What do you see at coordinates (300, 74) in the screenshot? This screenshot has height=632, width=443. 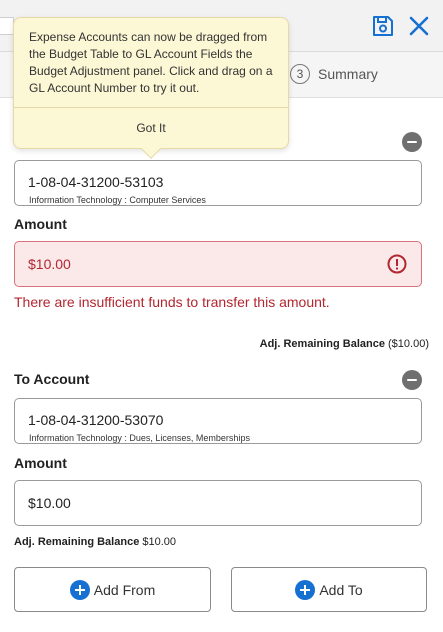 I see `step-number-badge: 3` at bounding box center [300, 74].